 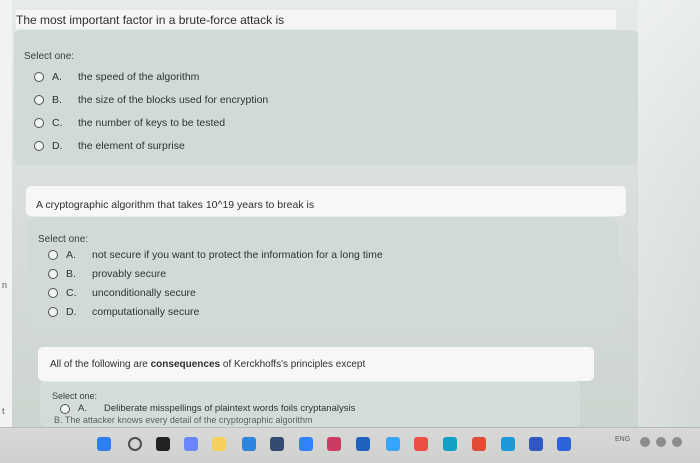 I want to click on answer-option-a: A. the speed of the algorithm, so click(x=116, y=77).